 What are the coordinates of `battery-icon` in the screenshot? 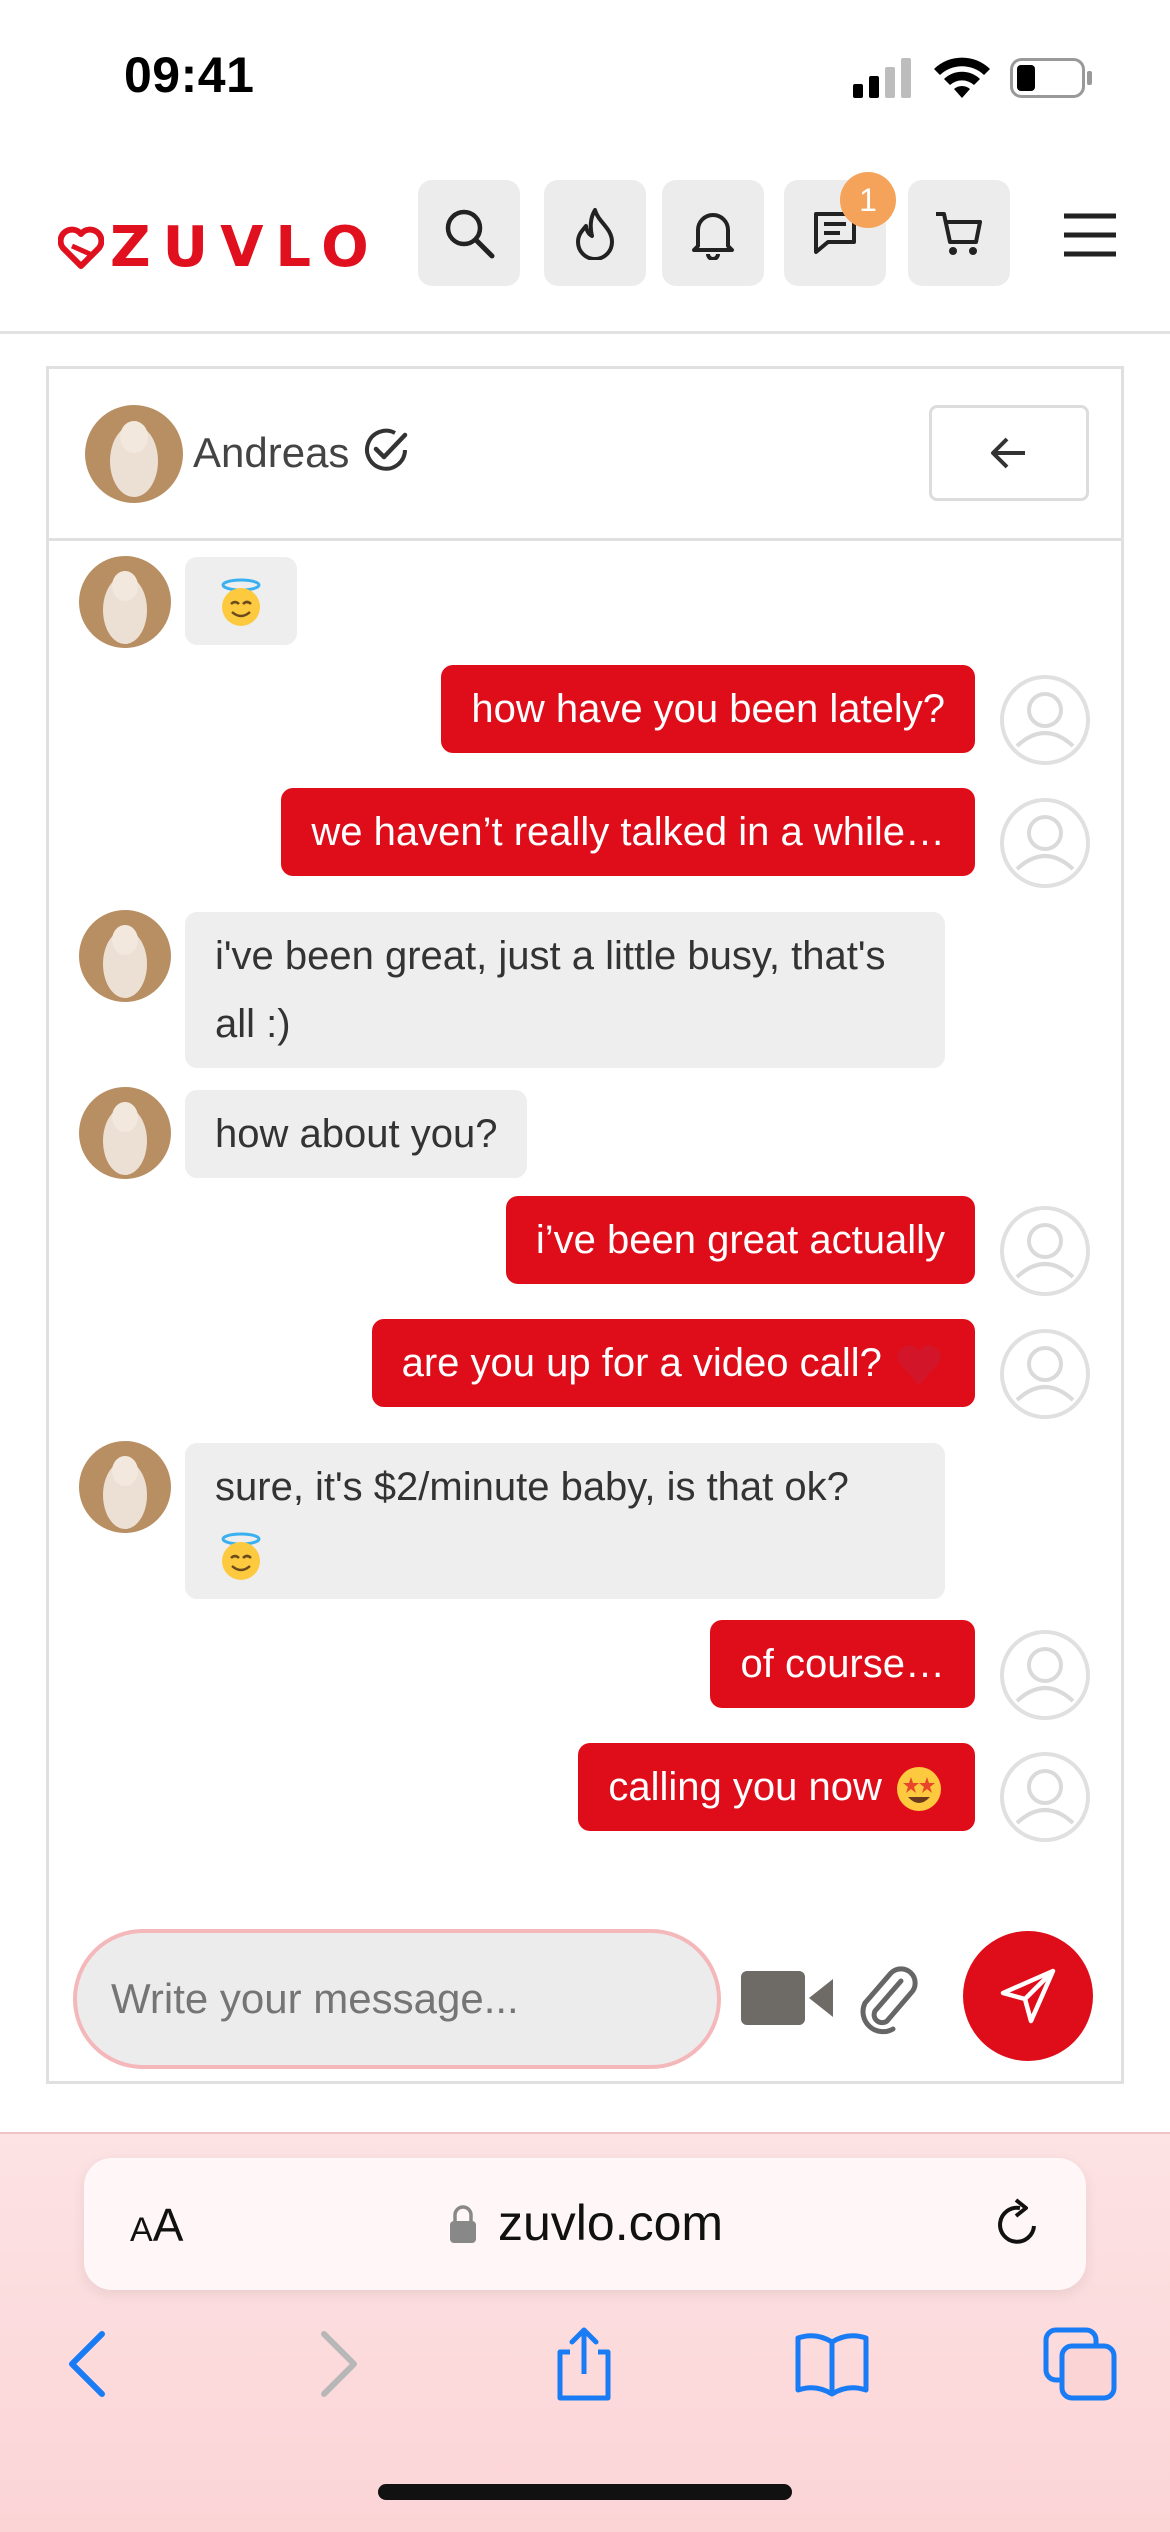 It's located at (1051, 78).